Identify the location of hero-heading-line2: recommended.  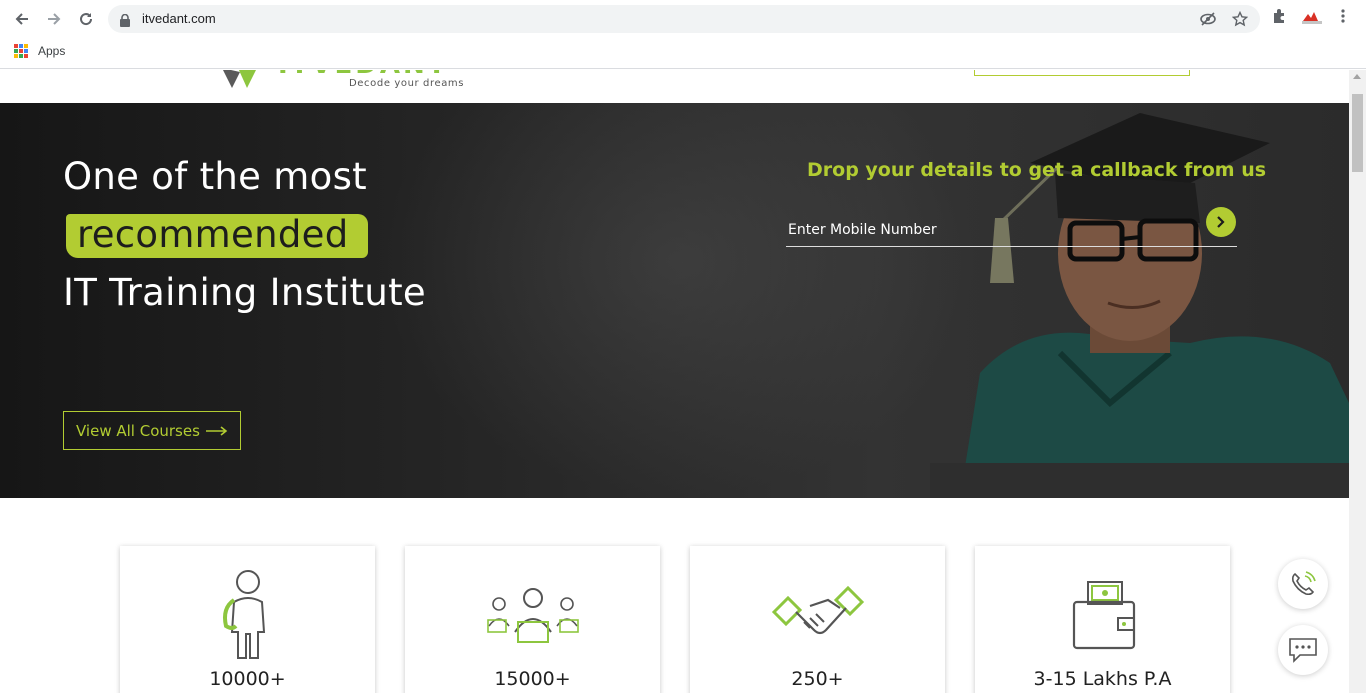
(213, 234).